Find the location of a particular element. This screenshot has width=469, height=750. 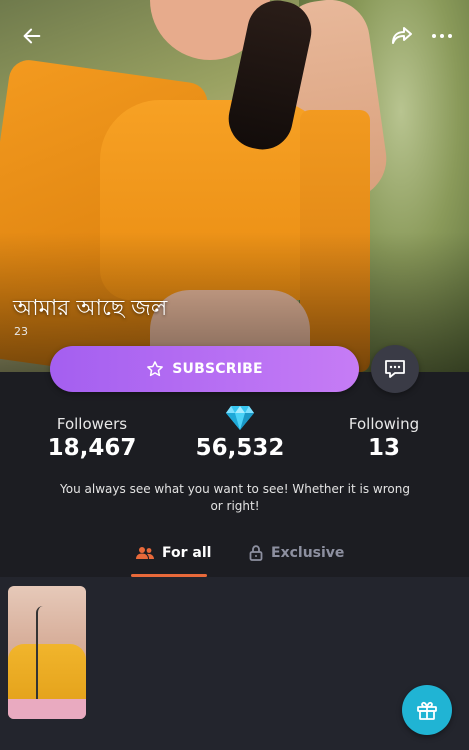

post-thumbnail is located at coordinates (47, 652).